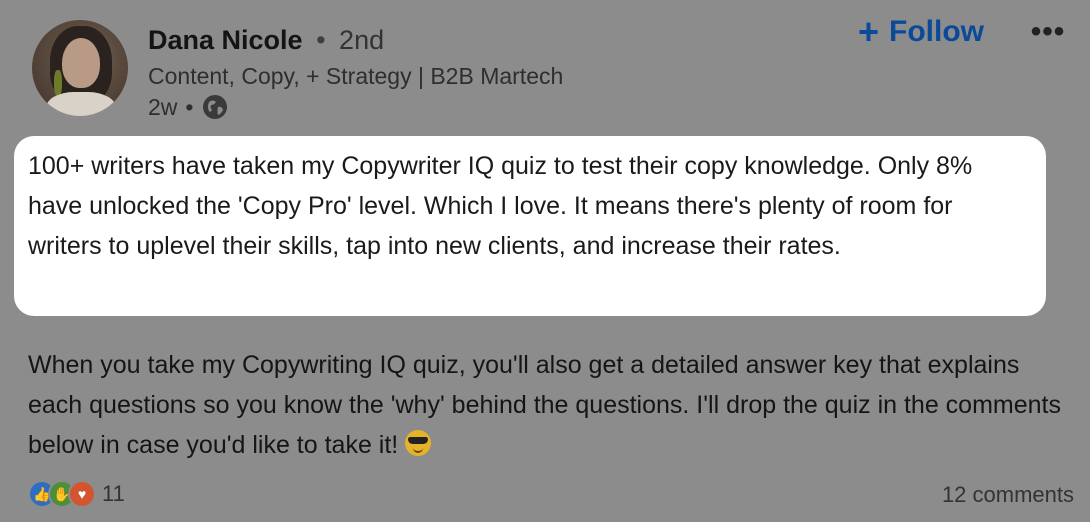  Describe the element at coordinates (418, 443) in the screenshot. I see `sunglasses-face-emoji` at that location.